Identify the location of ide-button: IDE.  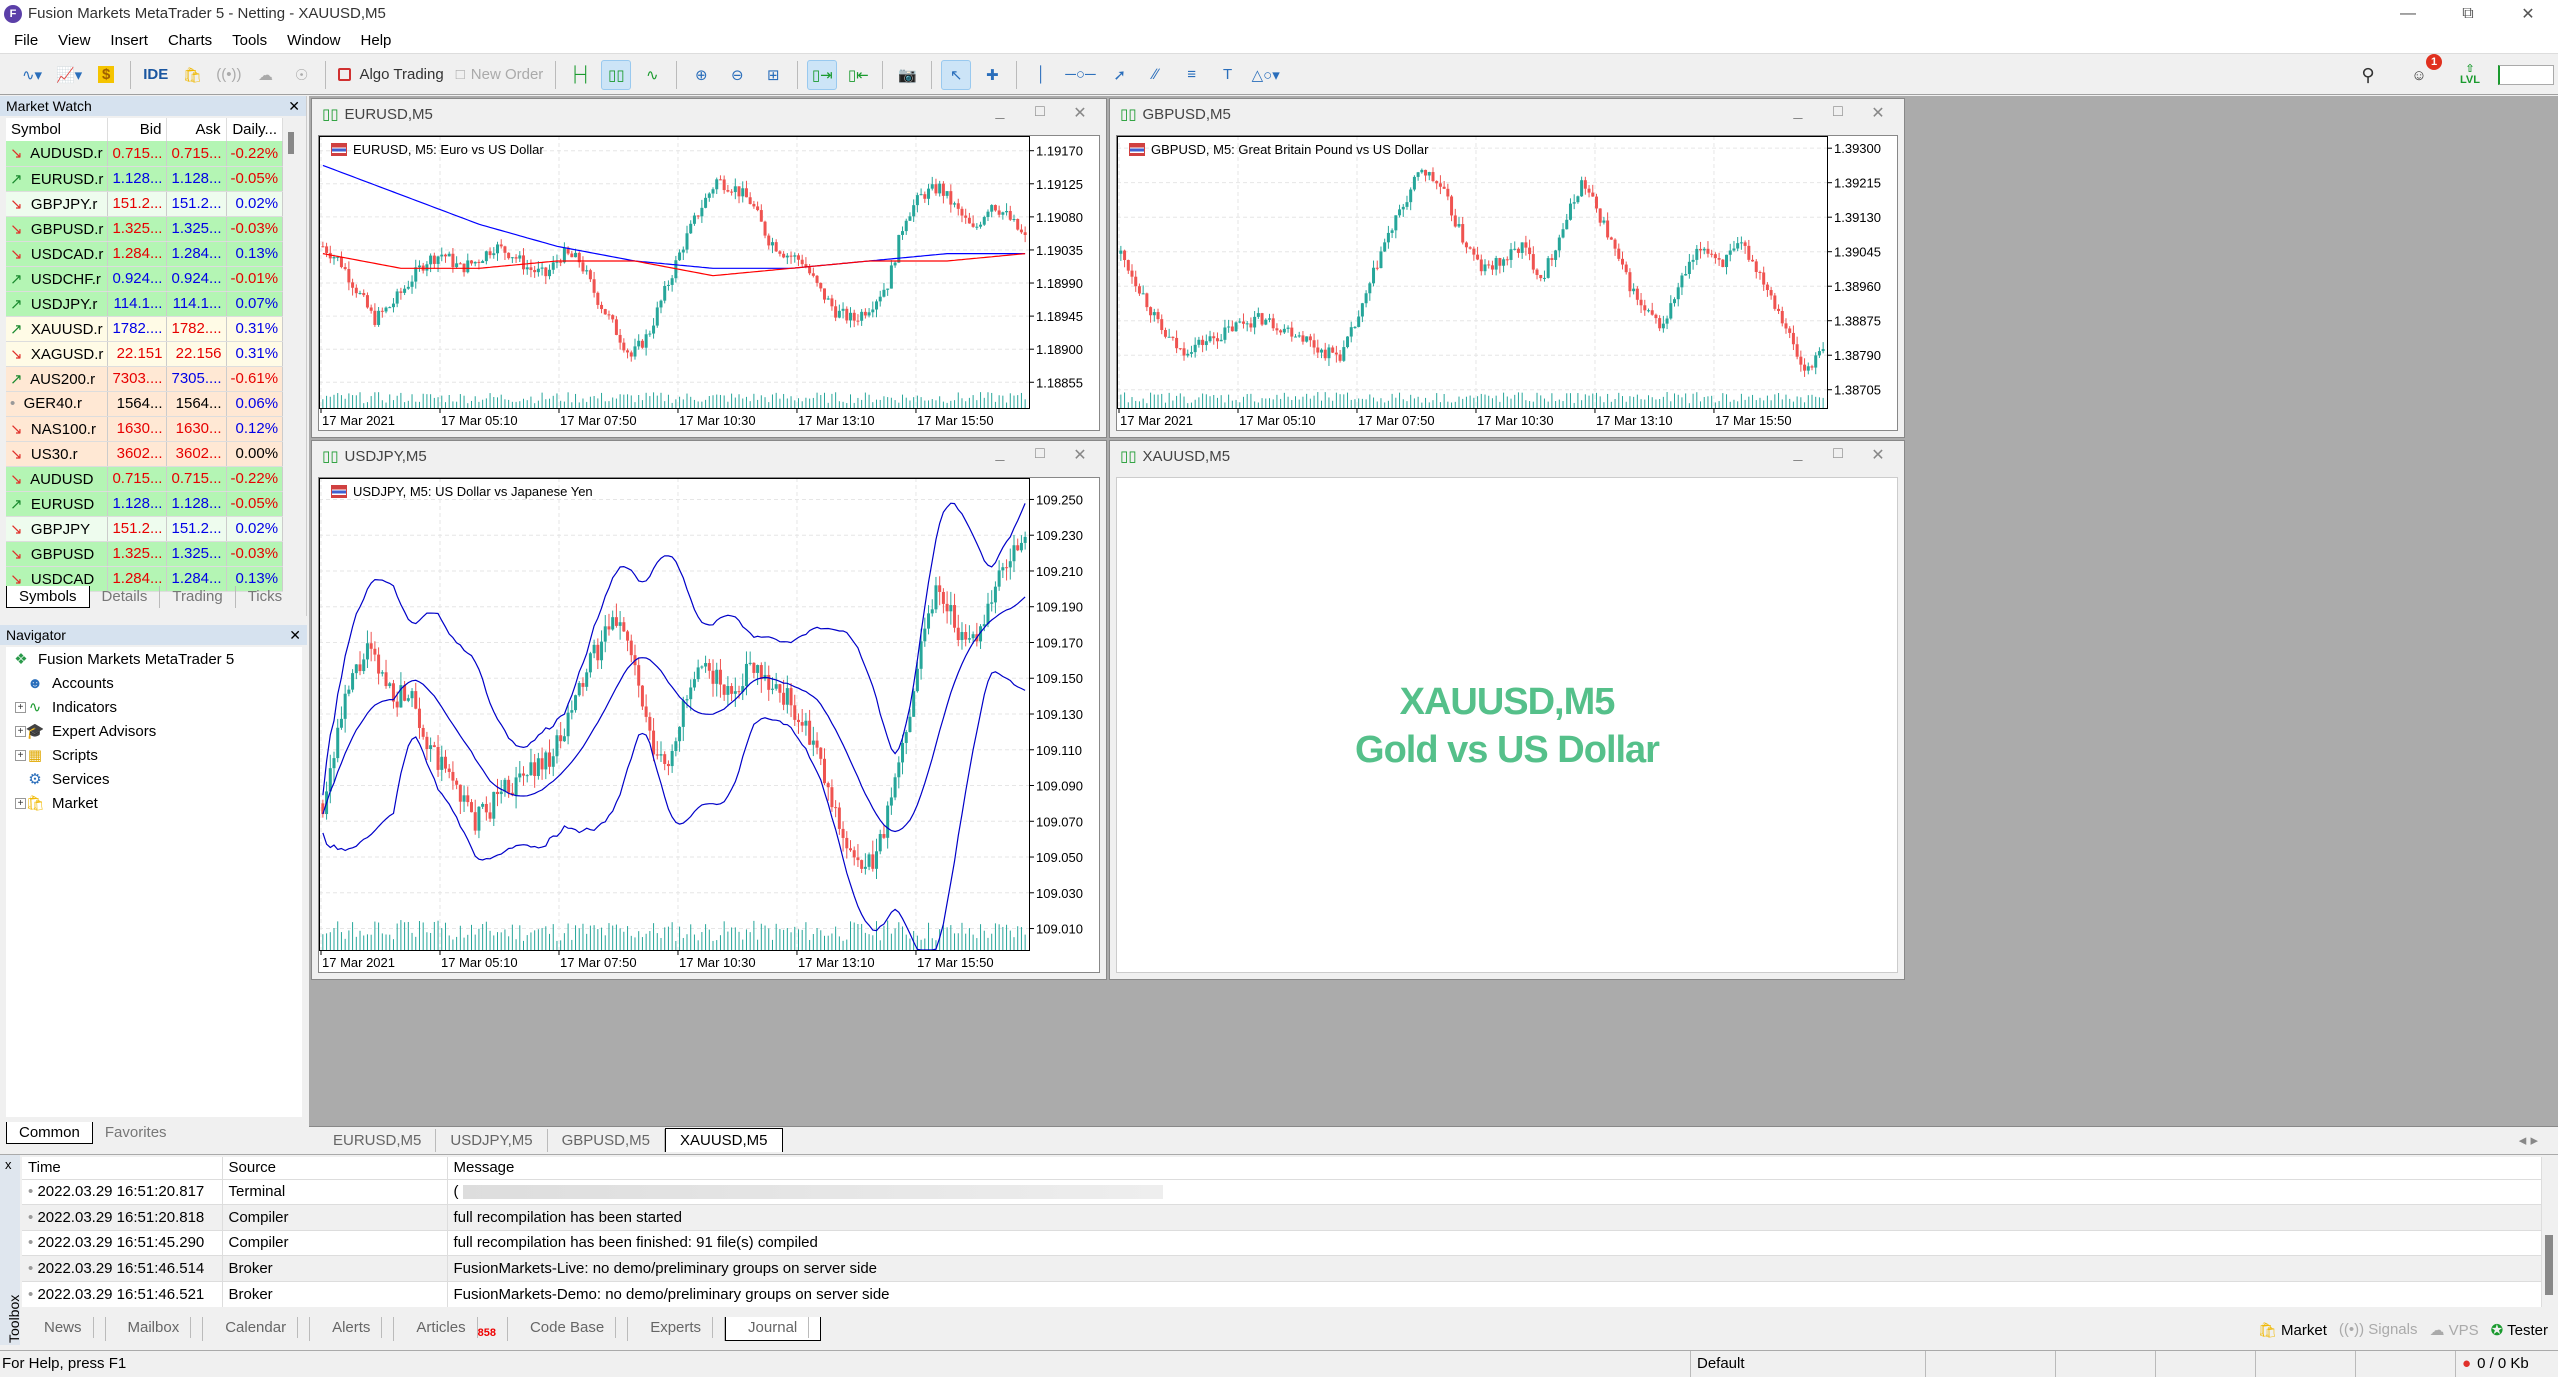
(155, 75).